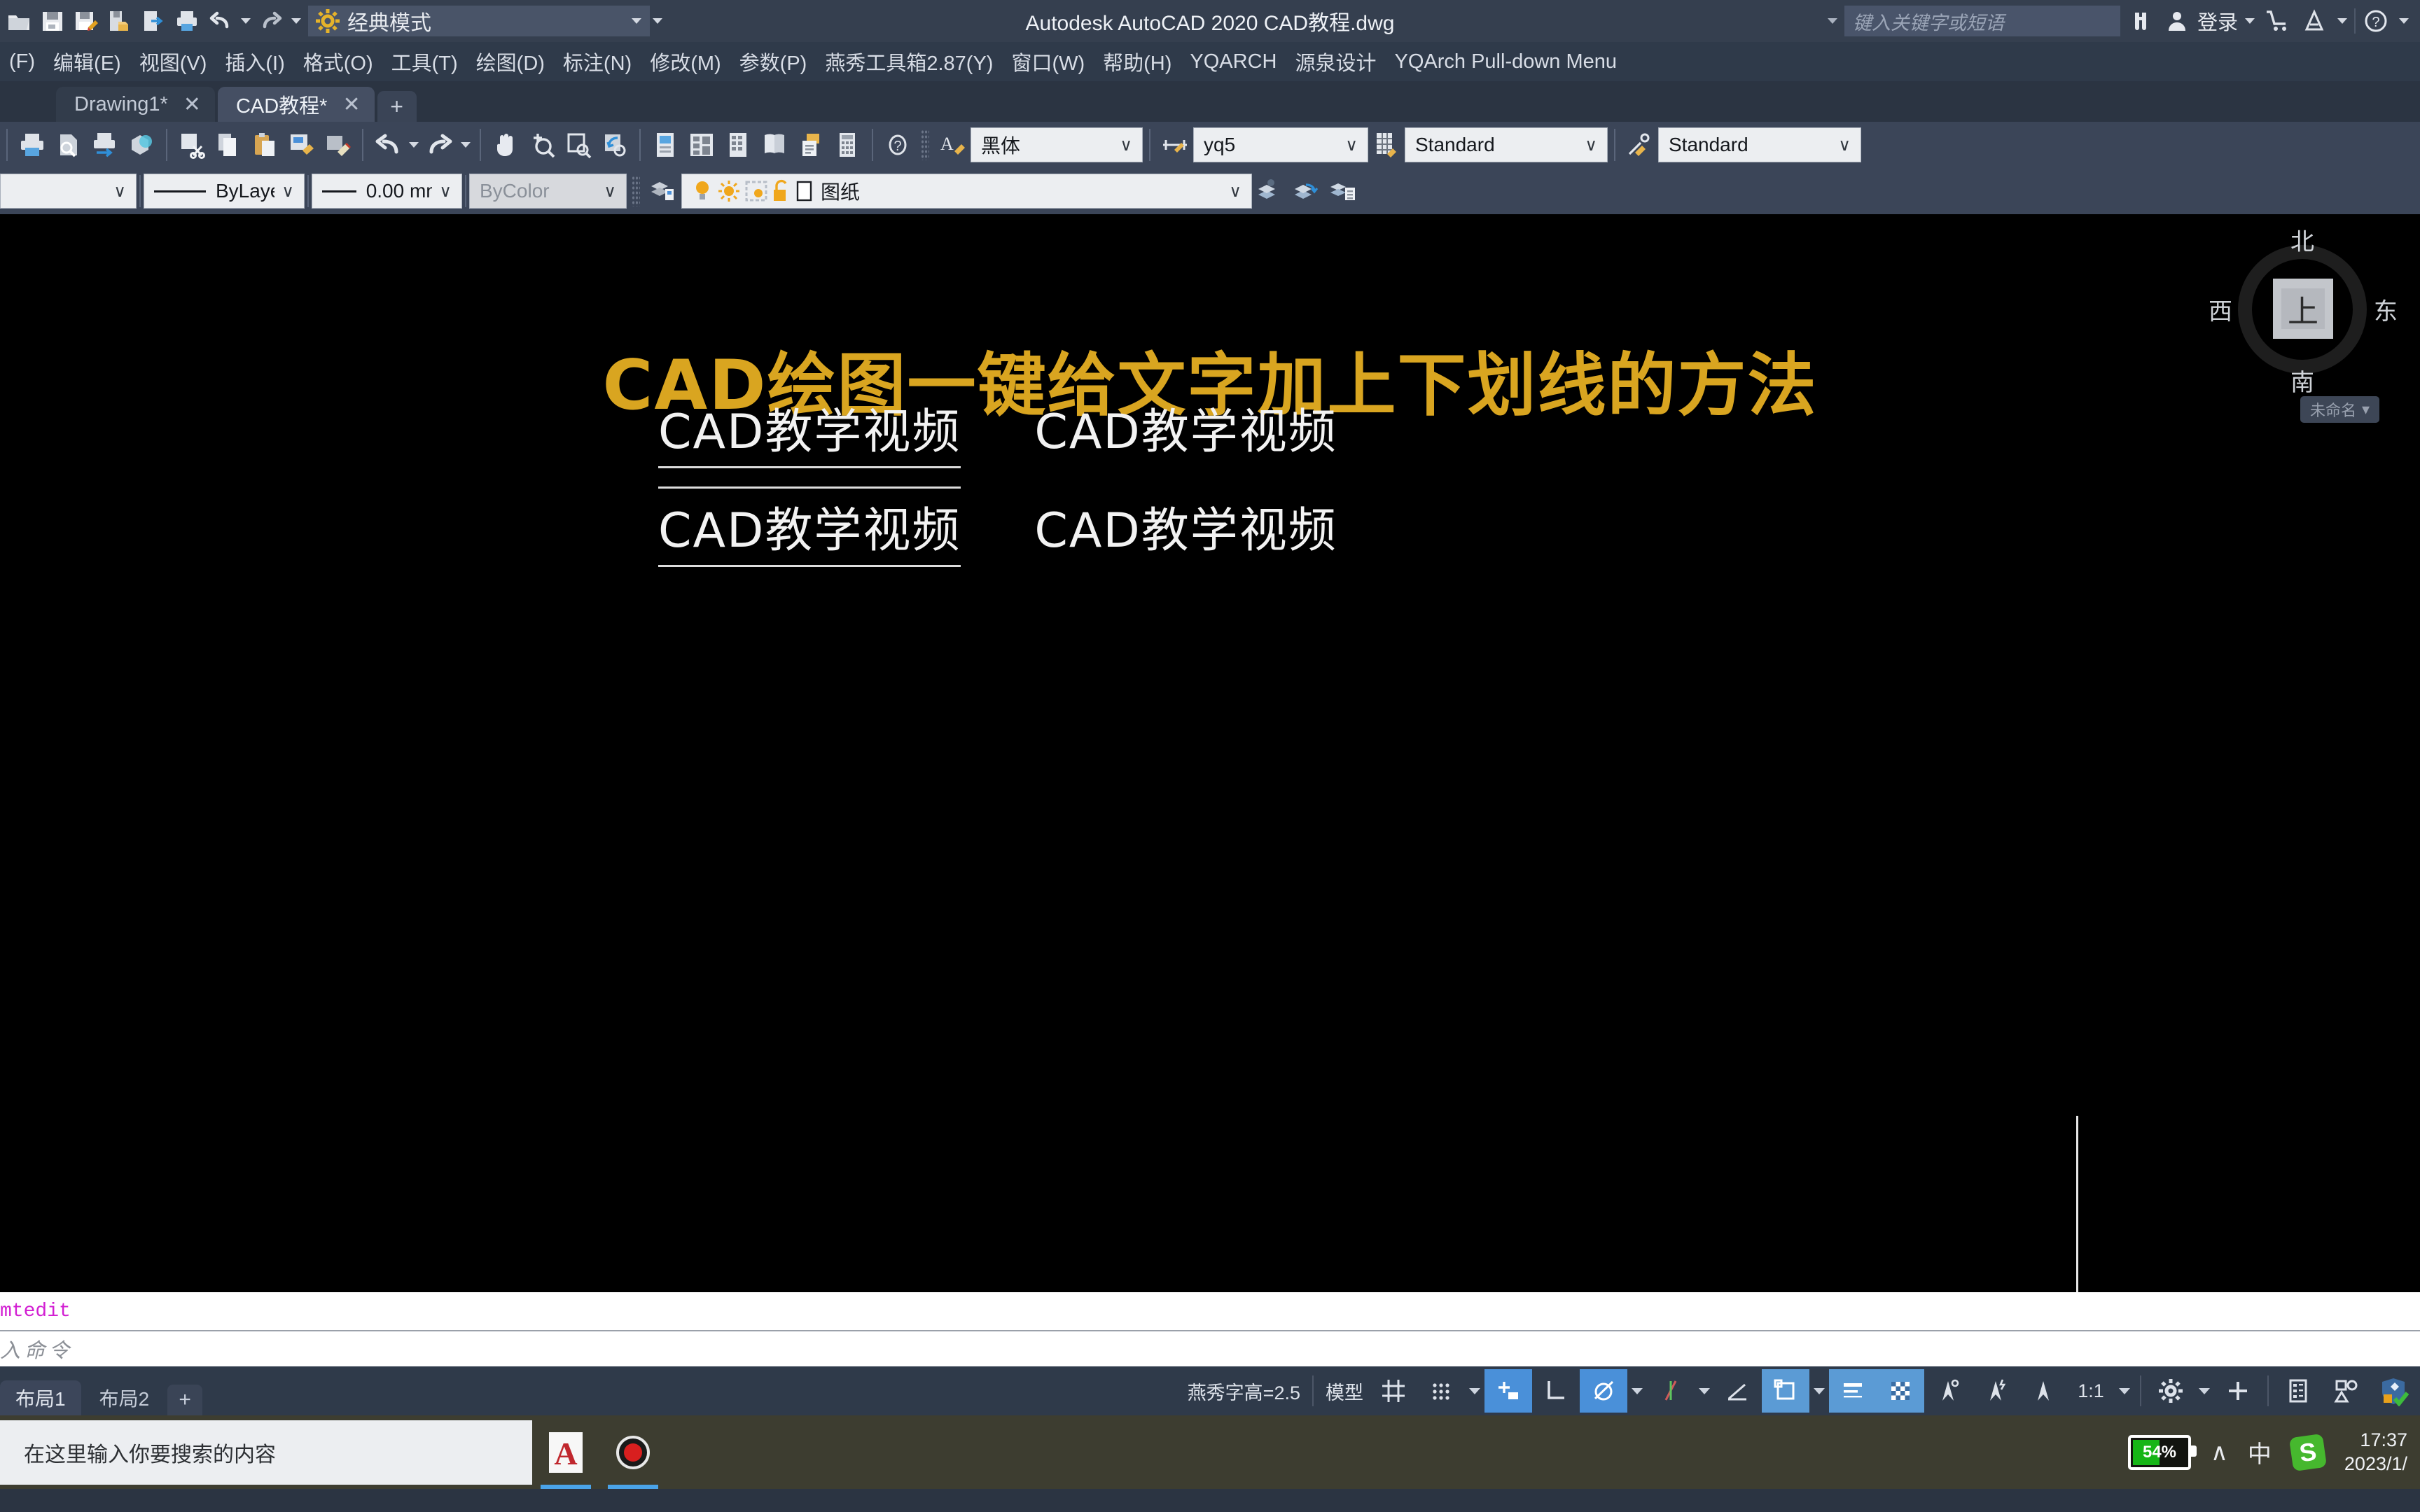 The image size is (2420, 1512). Describe the element at coordinates (1819, 1390) in the screenshot. I see `osnap-dropdown-caret` at that location.